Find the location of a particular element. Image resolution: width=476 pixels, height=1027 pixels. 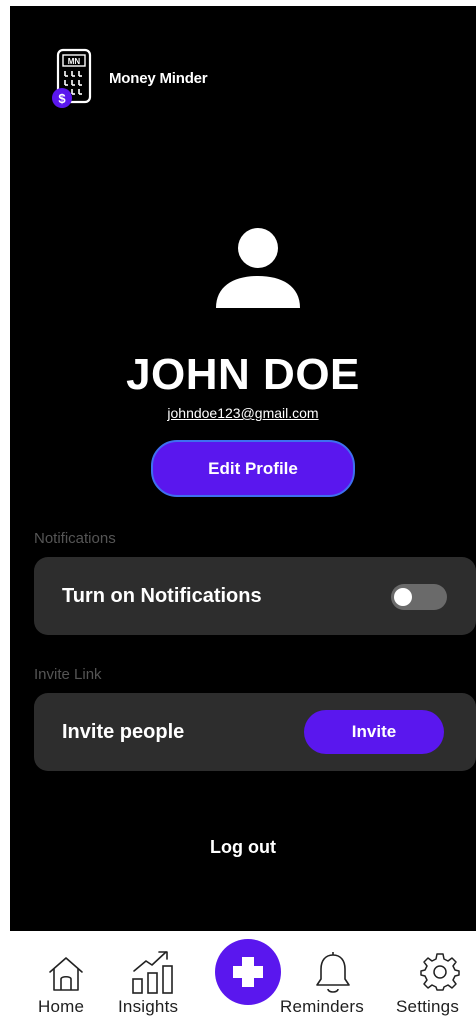

home-icon is located at coordinates (66, 974).